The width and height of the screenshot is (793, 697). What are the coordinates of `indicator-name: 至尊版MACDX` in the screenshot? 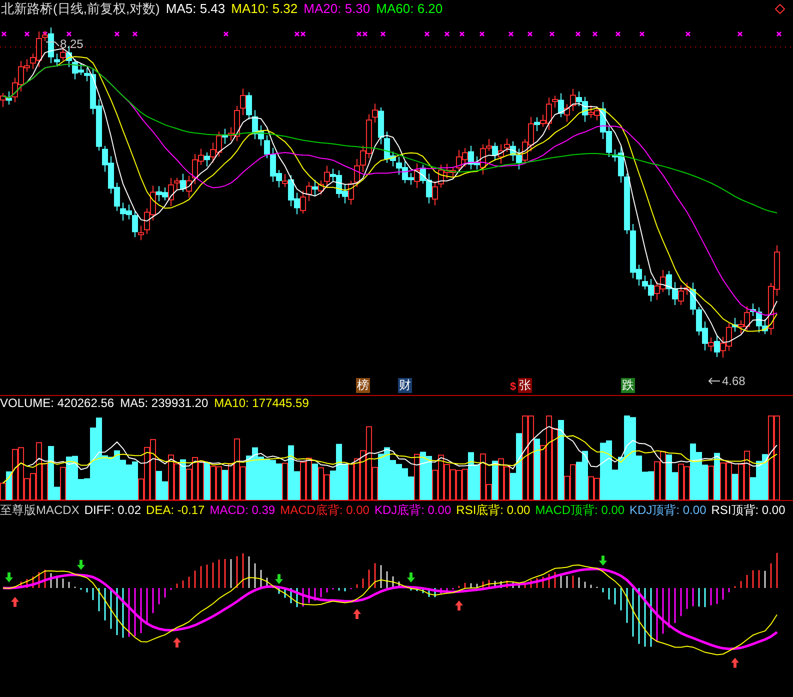 It's located at (40, 510).